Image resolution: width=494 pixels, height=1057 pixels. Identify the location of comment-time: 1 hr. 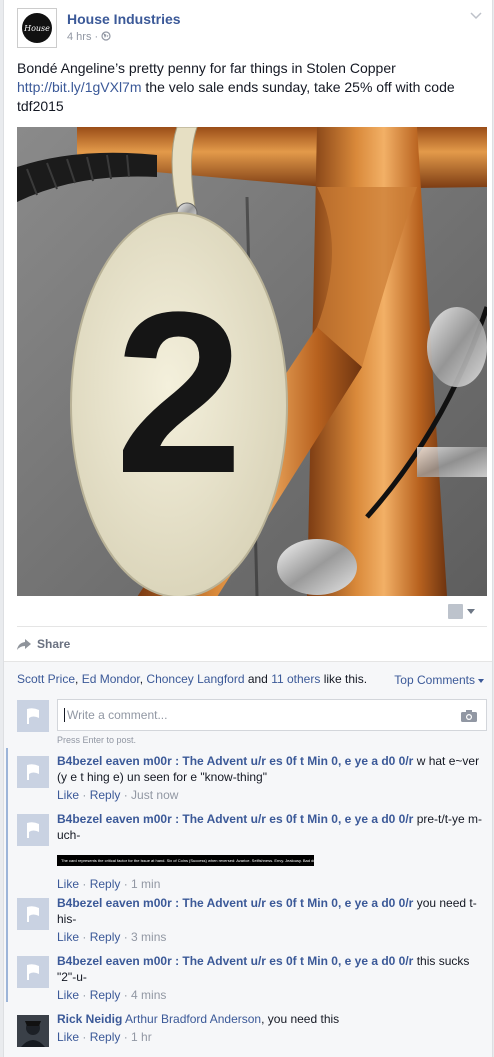
(141, 1037).